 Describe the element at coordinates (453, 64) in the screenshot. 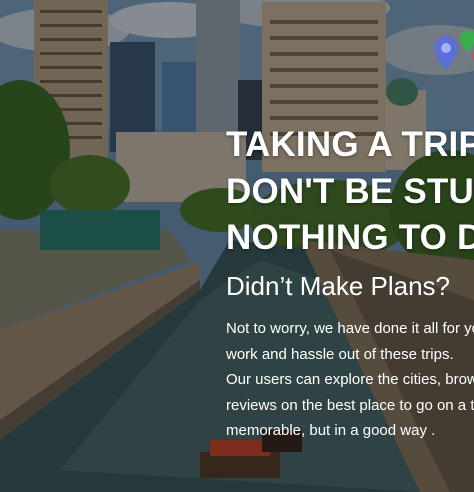

I see `map-pin-icon` at that location.